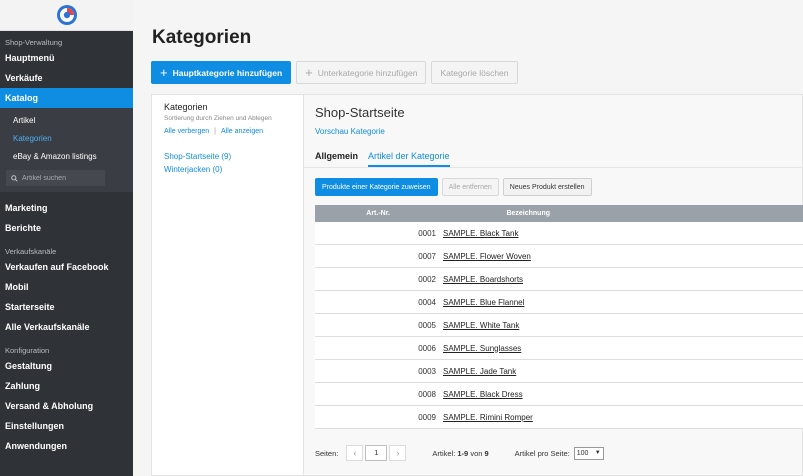 This screenshot has width=803, height=476. What do you see at coordinates (66, 98) in the screenshot?
I see `nav-katalog: Katalog` at bounding box center [66, 98].